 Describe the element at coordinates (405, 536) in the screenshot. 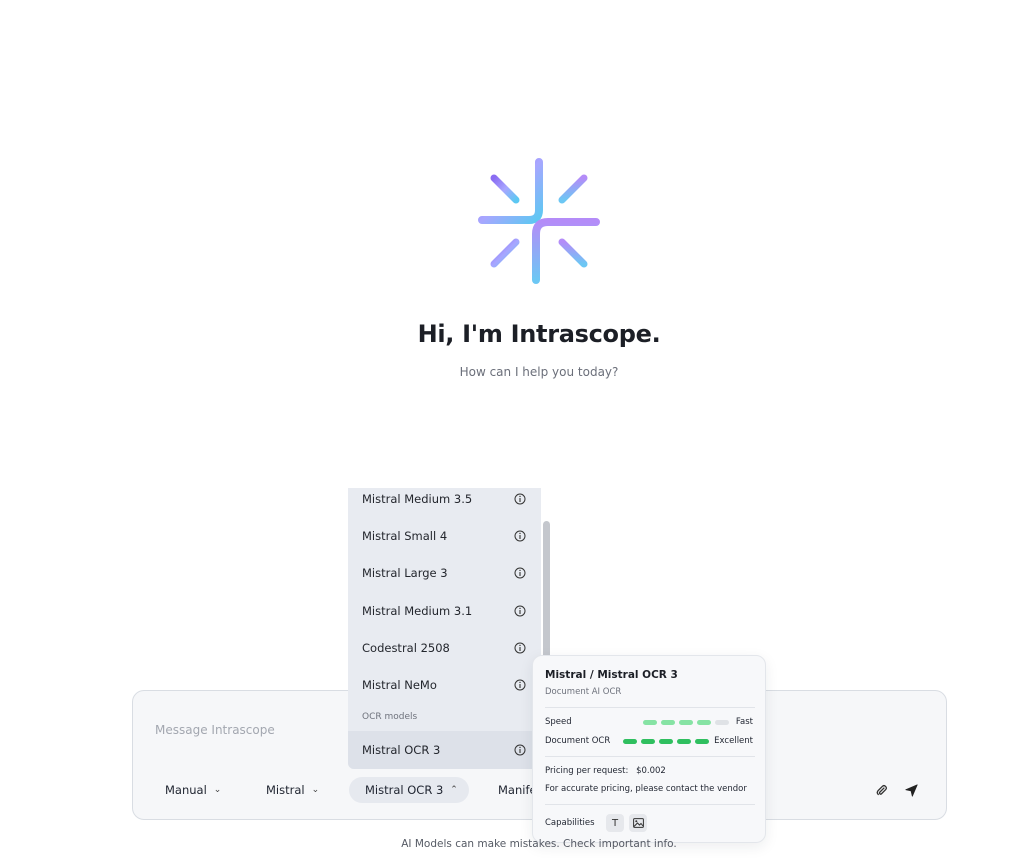

I see `dropdown-item-label: Mistral Small 4` at that location.